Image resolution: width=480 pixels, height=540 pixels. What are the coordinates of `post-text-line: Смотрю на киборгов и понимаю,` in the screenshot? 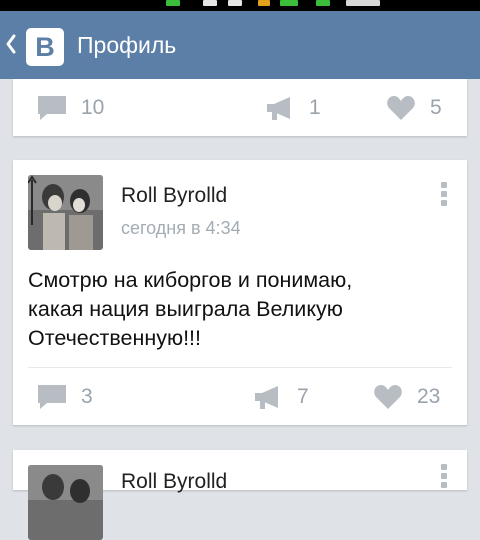 It's located at (190, 280).